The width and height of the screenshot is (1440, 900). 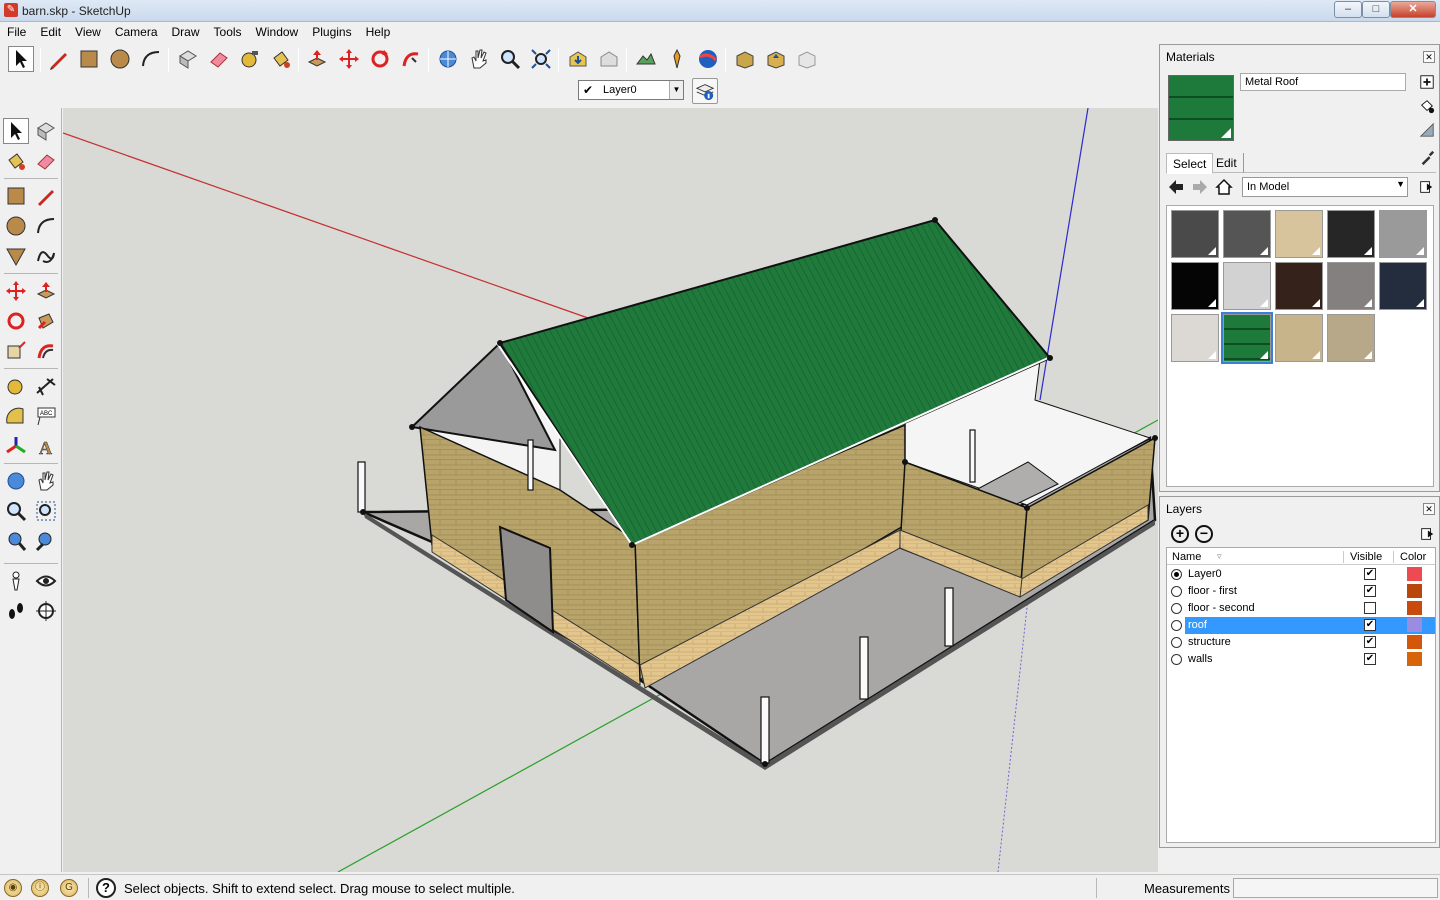 I want to click on follow-me-tool, so click(x=46, y=321).